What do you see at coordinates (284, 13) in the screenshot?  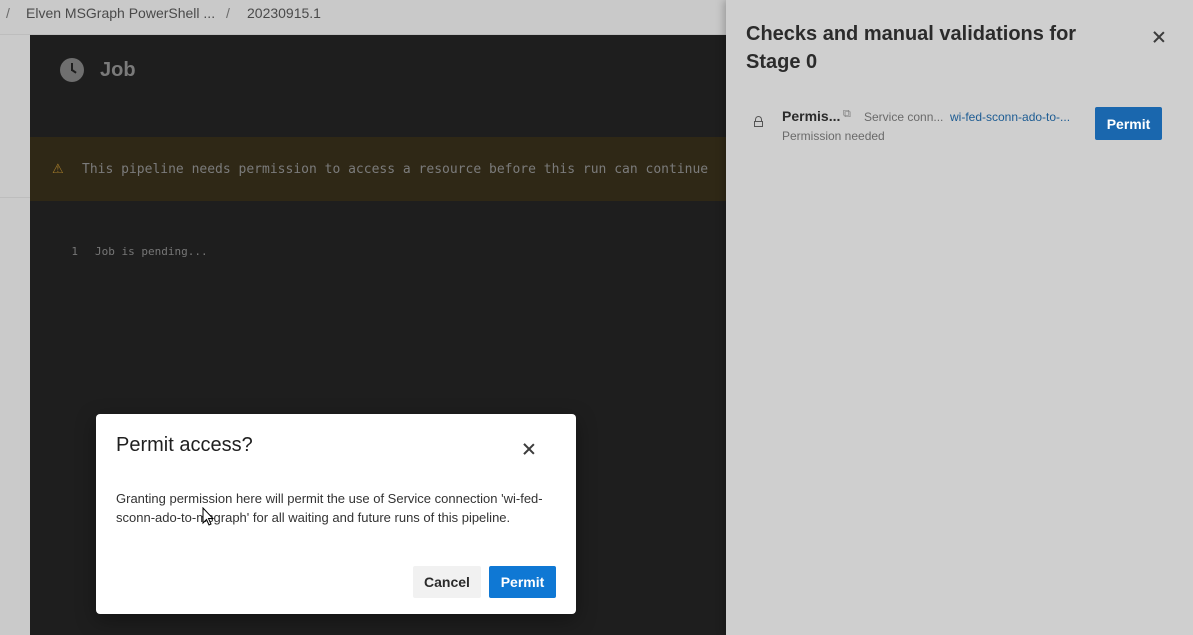 I see `breadcrumb-item-run: 20230915.1` at bounding box center [284, 13].